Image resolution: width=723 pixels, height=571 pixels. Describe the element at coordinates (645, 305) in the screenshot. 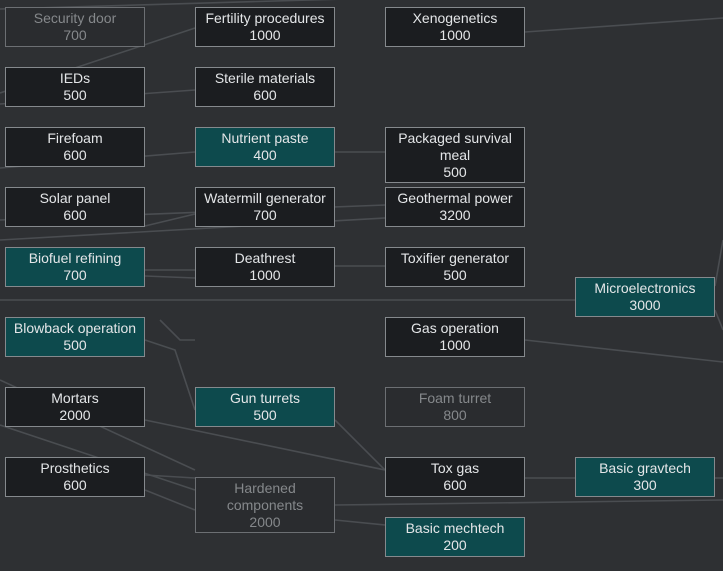

I see `tech-cost: 3000` at that location.